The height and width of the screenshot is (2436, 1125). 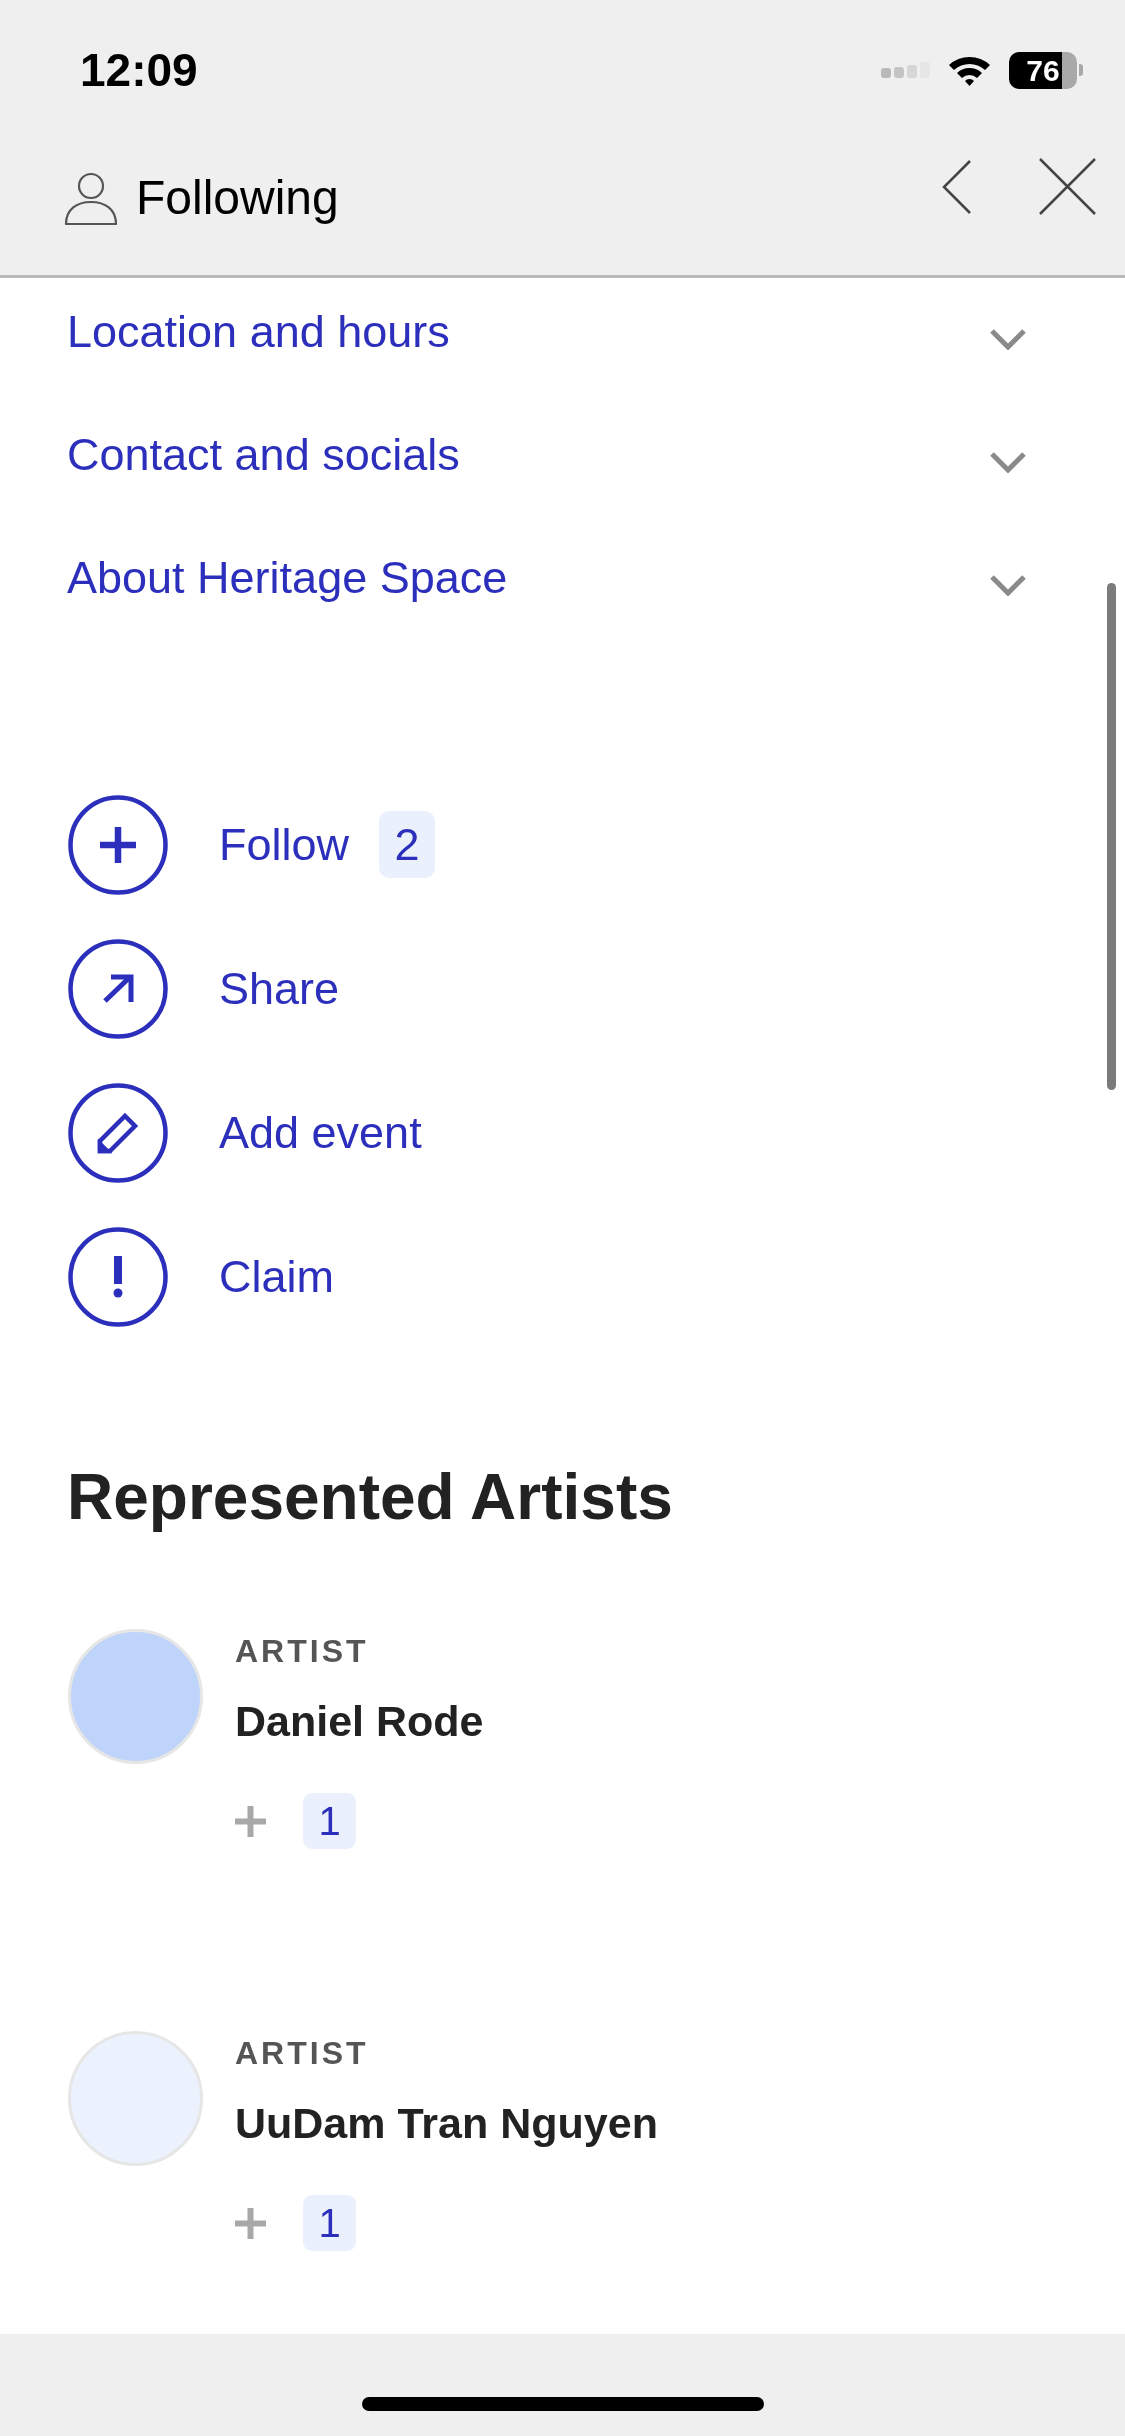 I want to click on artist-name: Daniel Rode, so click(x=359, y=1721).